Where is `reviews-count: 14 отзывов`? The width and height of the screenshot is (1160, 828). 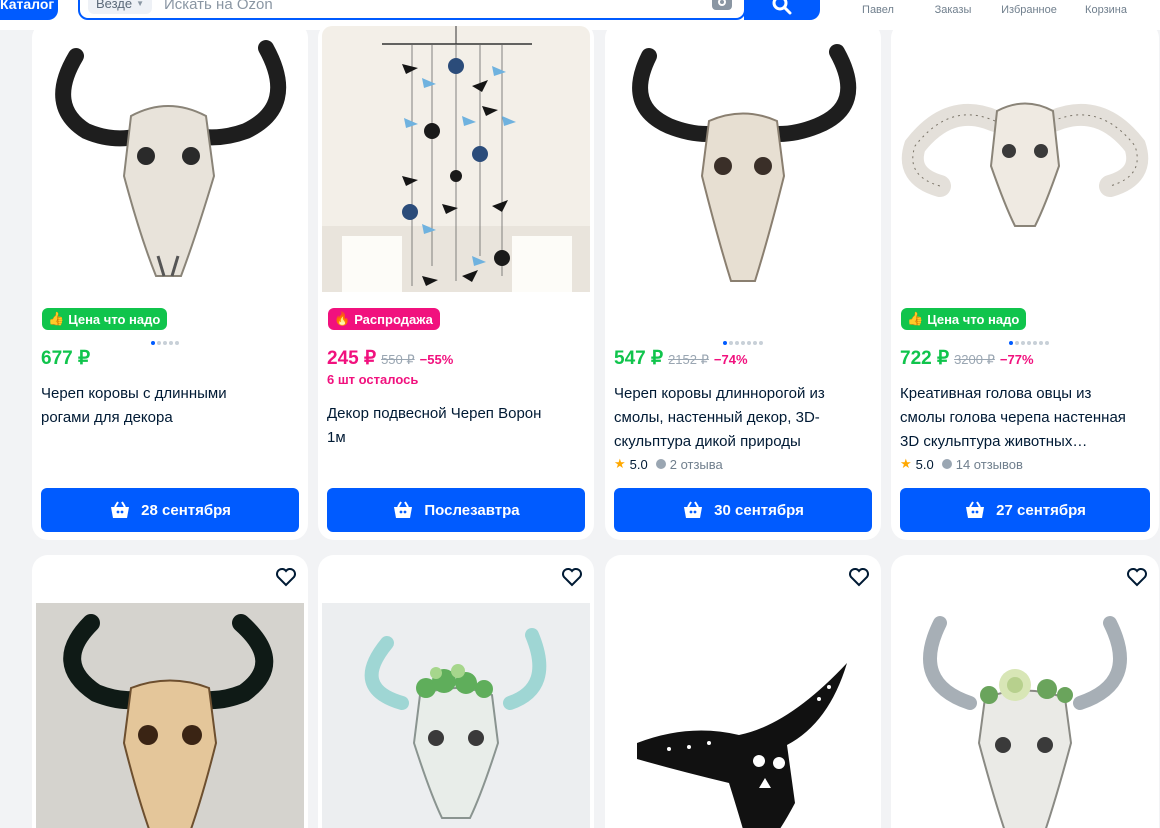 reviews-count: 14 отзывов is located at coordinates (989, 464).